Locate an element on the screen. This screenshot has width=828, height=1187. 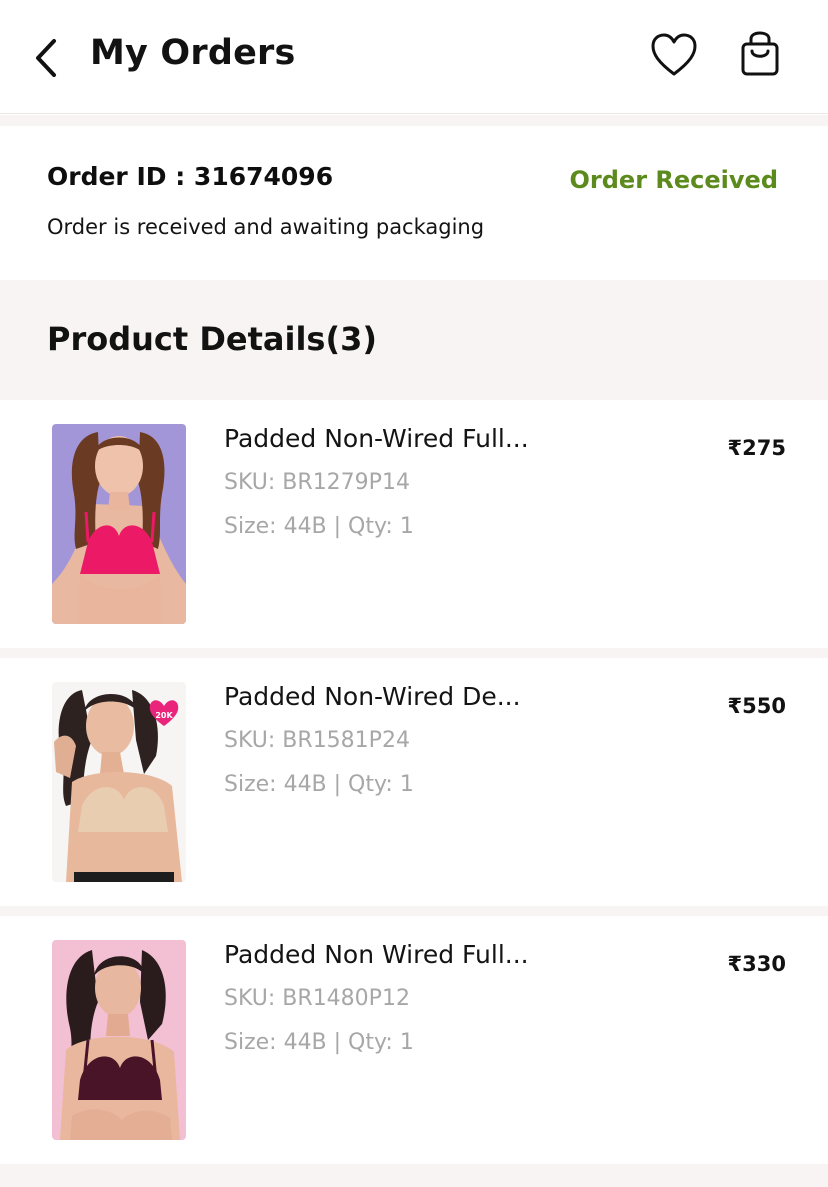
product-badge: 20K is located at coordinates (164, 715).